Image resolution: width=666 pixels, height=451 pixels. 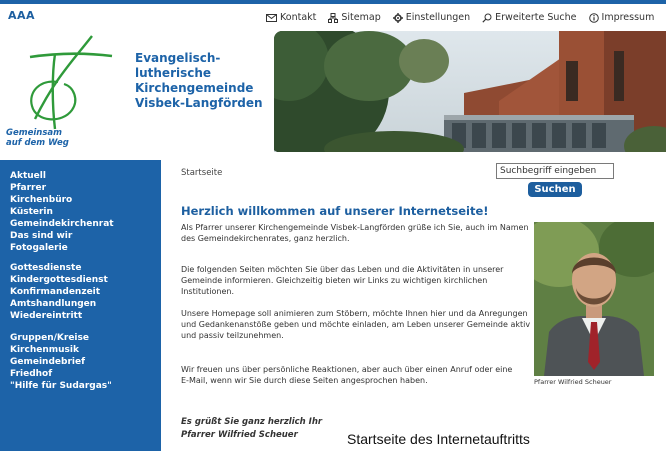 I want to click on gear-icon, so click(x=397, y=17).